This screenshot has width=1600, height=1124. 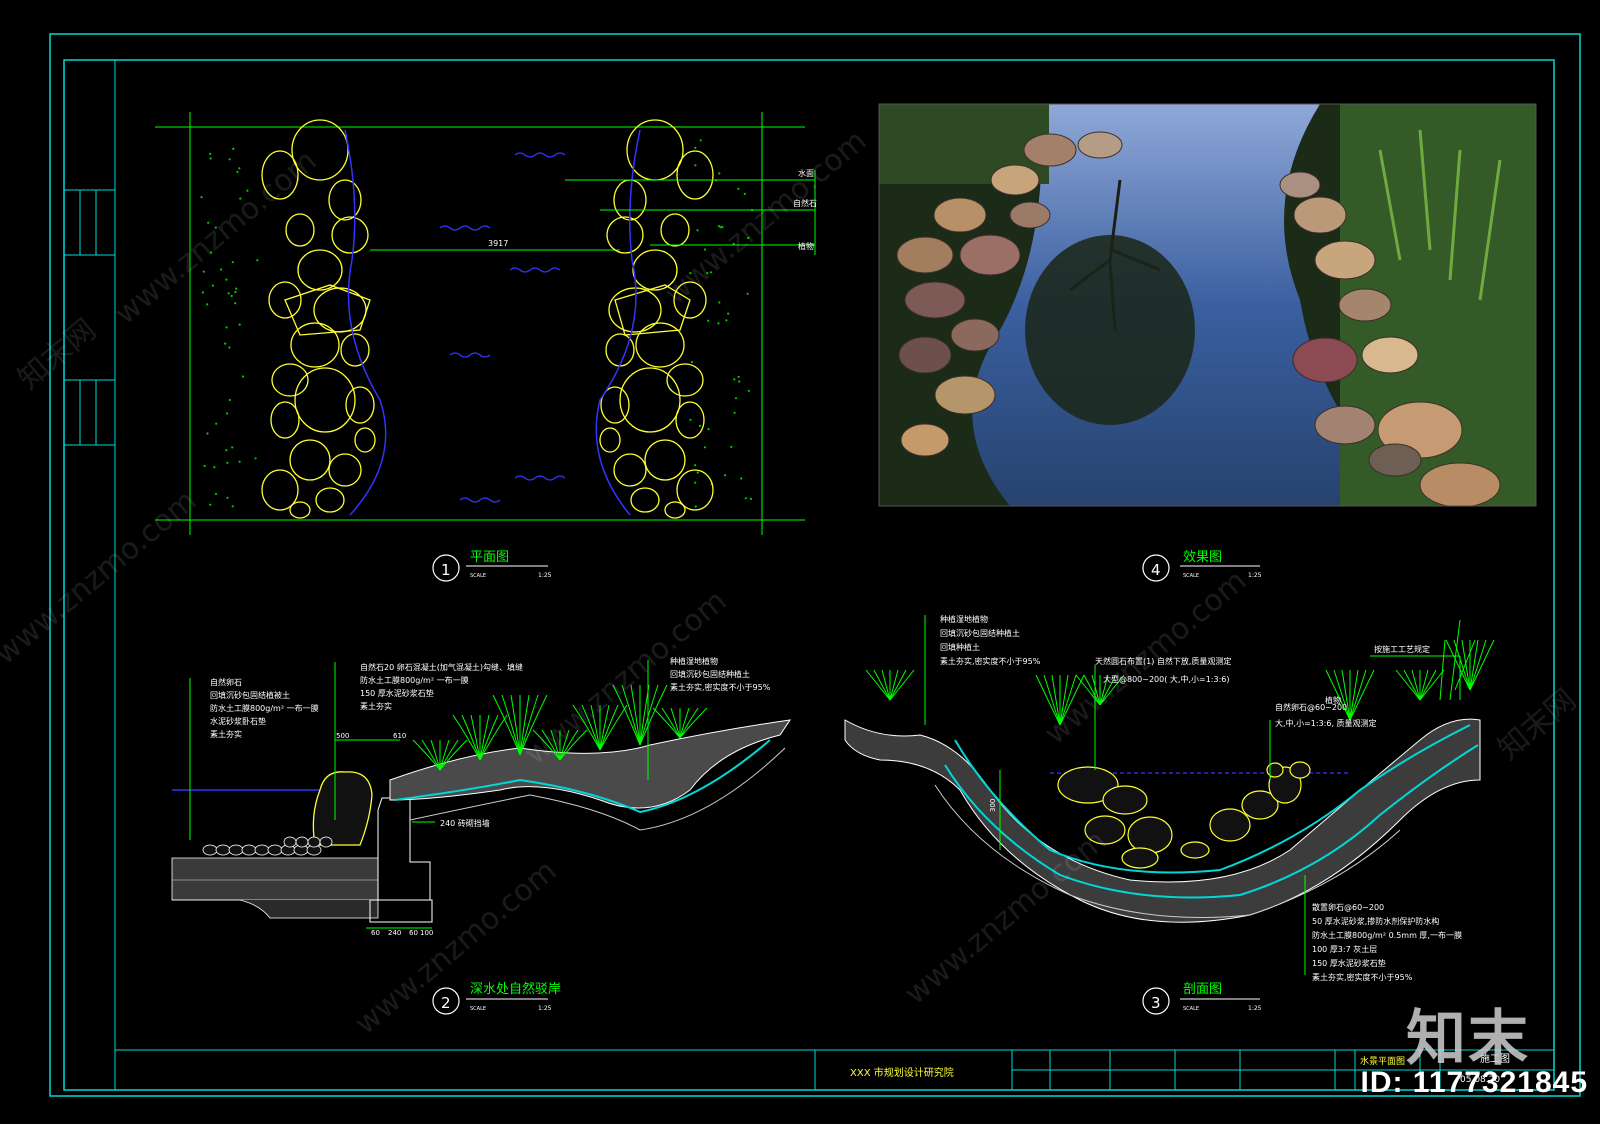 I want to click on rev-dim-500: 500, so click(x=342, y=736).